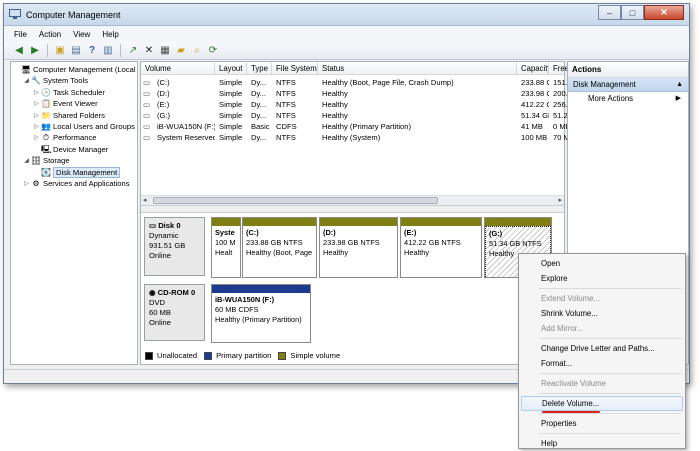  What do you see at coordinates (76, 183) in the screenshot?
I see `tree-item: ▷ ⚙ Services and Applications` at bounding box center [76, 183].